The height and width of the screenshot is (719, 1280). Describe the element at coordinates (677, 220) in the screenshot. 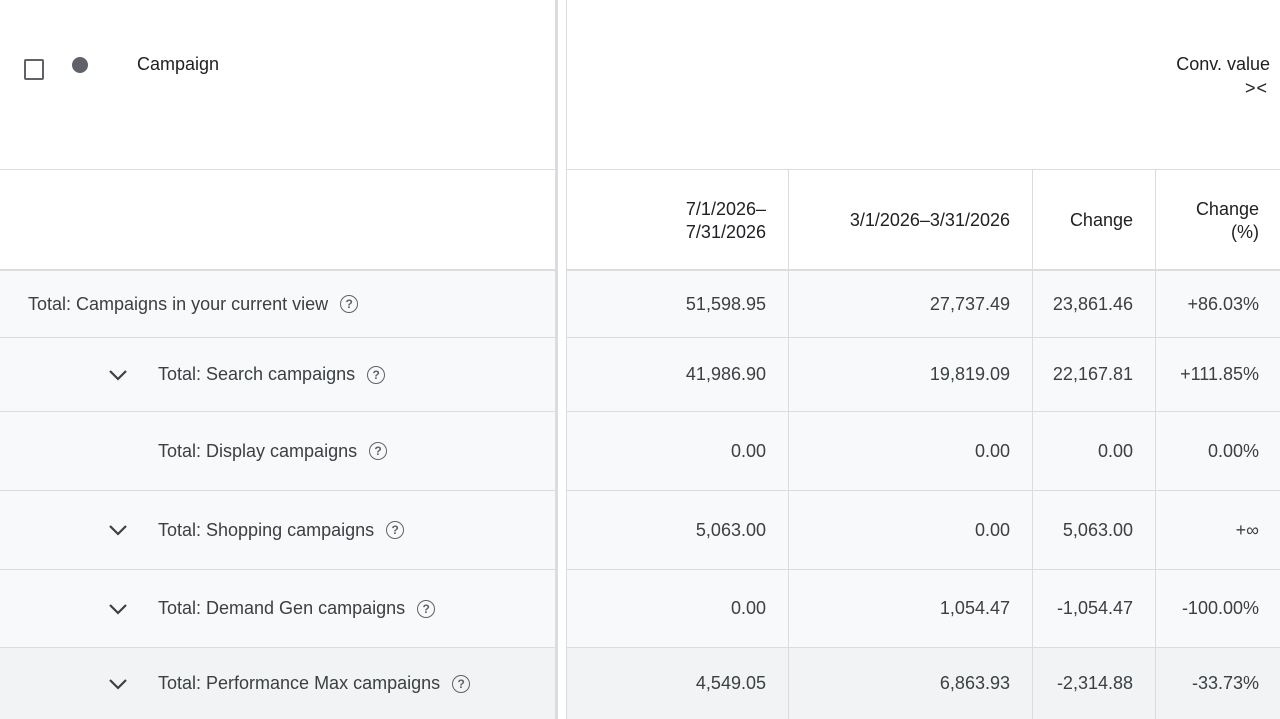

I see `period1-header: 7/1/2026– 7/31/2026` at that location.